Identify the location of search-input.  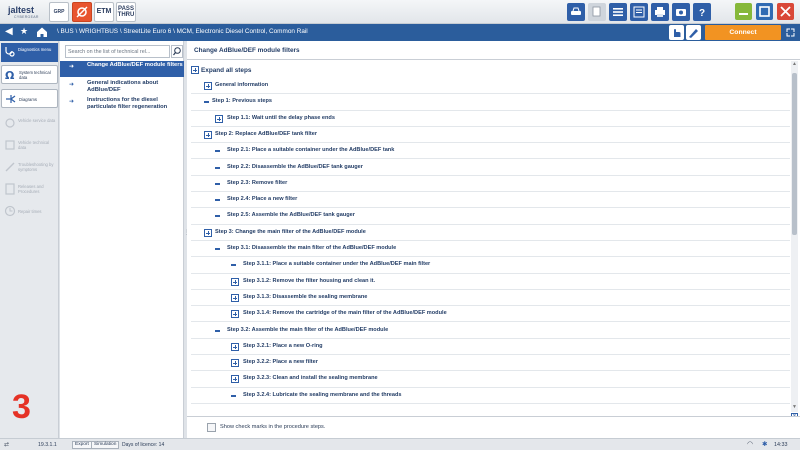
(118, 52).